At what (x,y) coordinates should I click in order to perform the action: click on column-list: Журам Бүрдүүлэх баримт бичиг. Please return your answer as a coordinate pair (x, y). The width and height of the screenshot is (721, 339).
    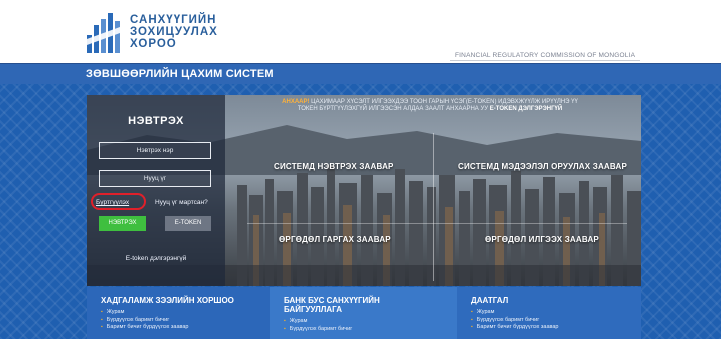
    Looking at the image, I should click on (318, 325).